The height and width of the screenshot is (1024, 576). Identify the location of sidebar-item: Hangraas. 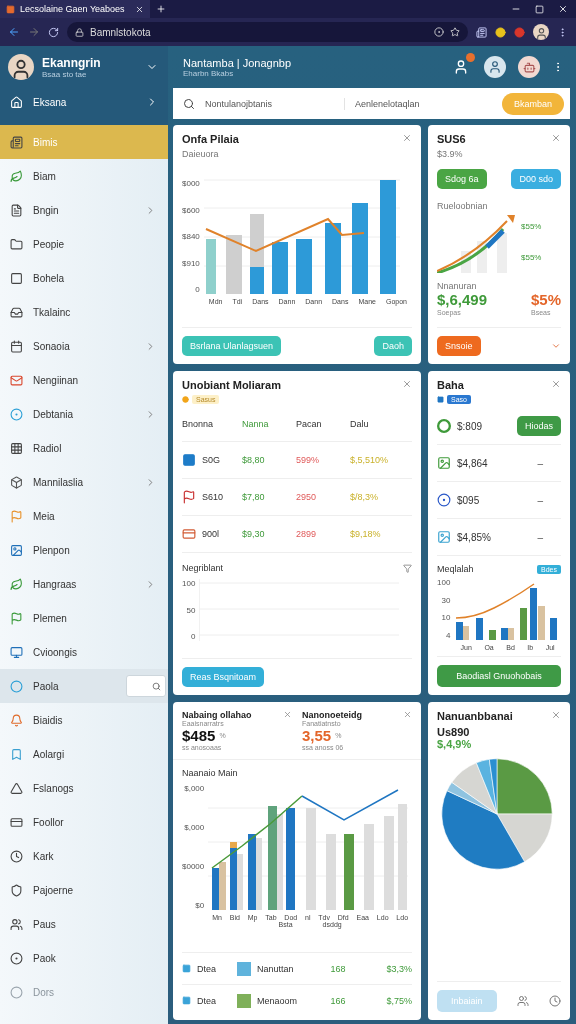
(84, 584).